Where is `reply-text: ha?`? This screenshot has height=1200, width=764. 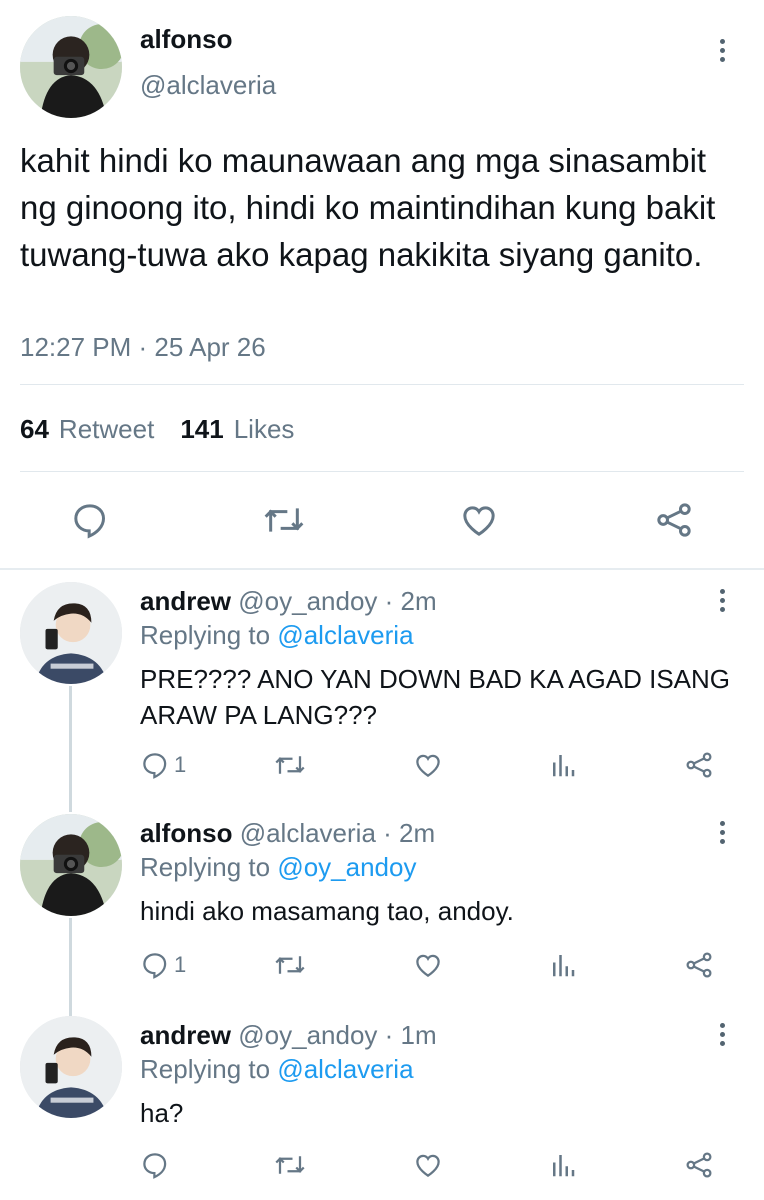 reply-text: ha? is located at coordinates (162, 1113).